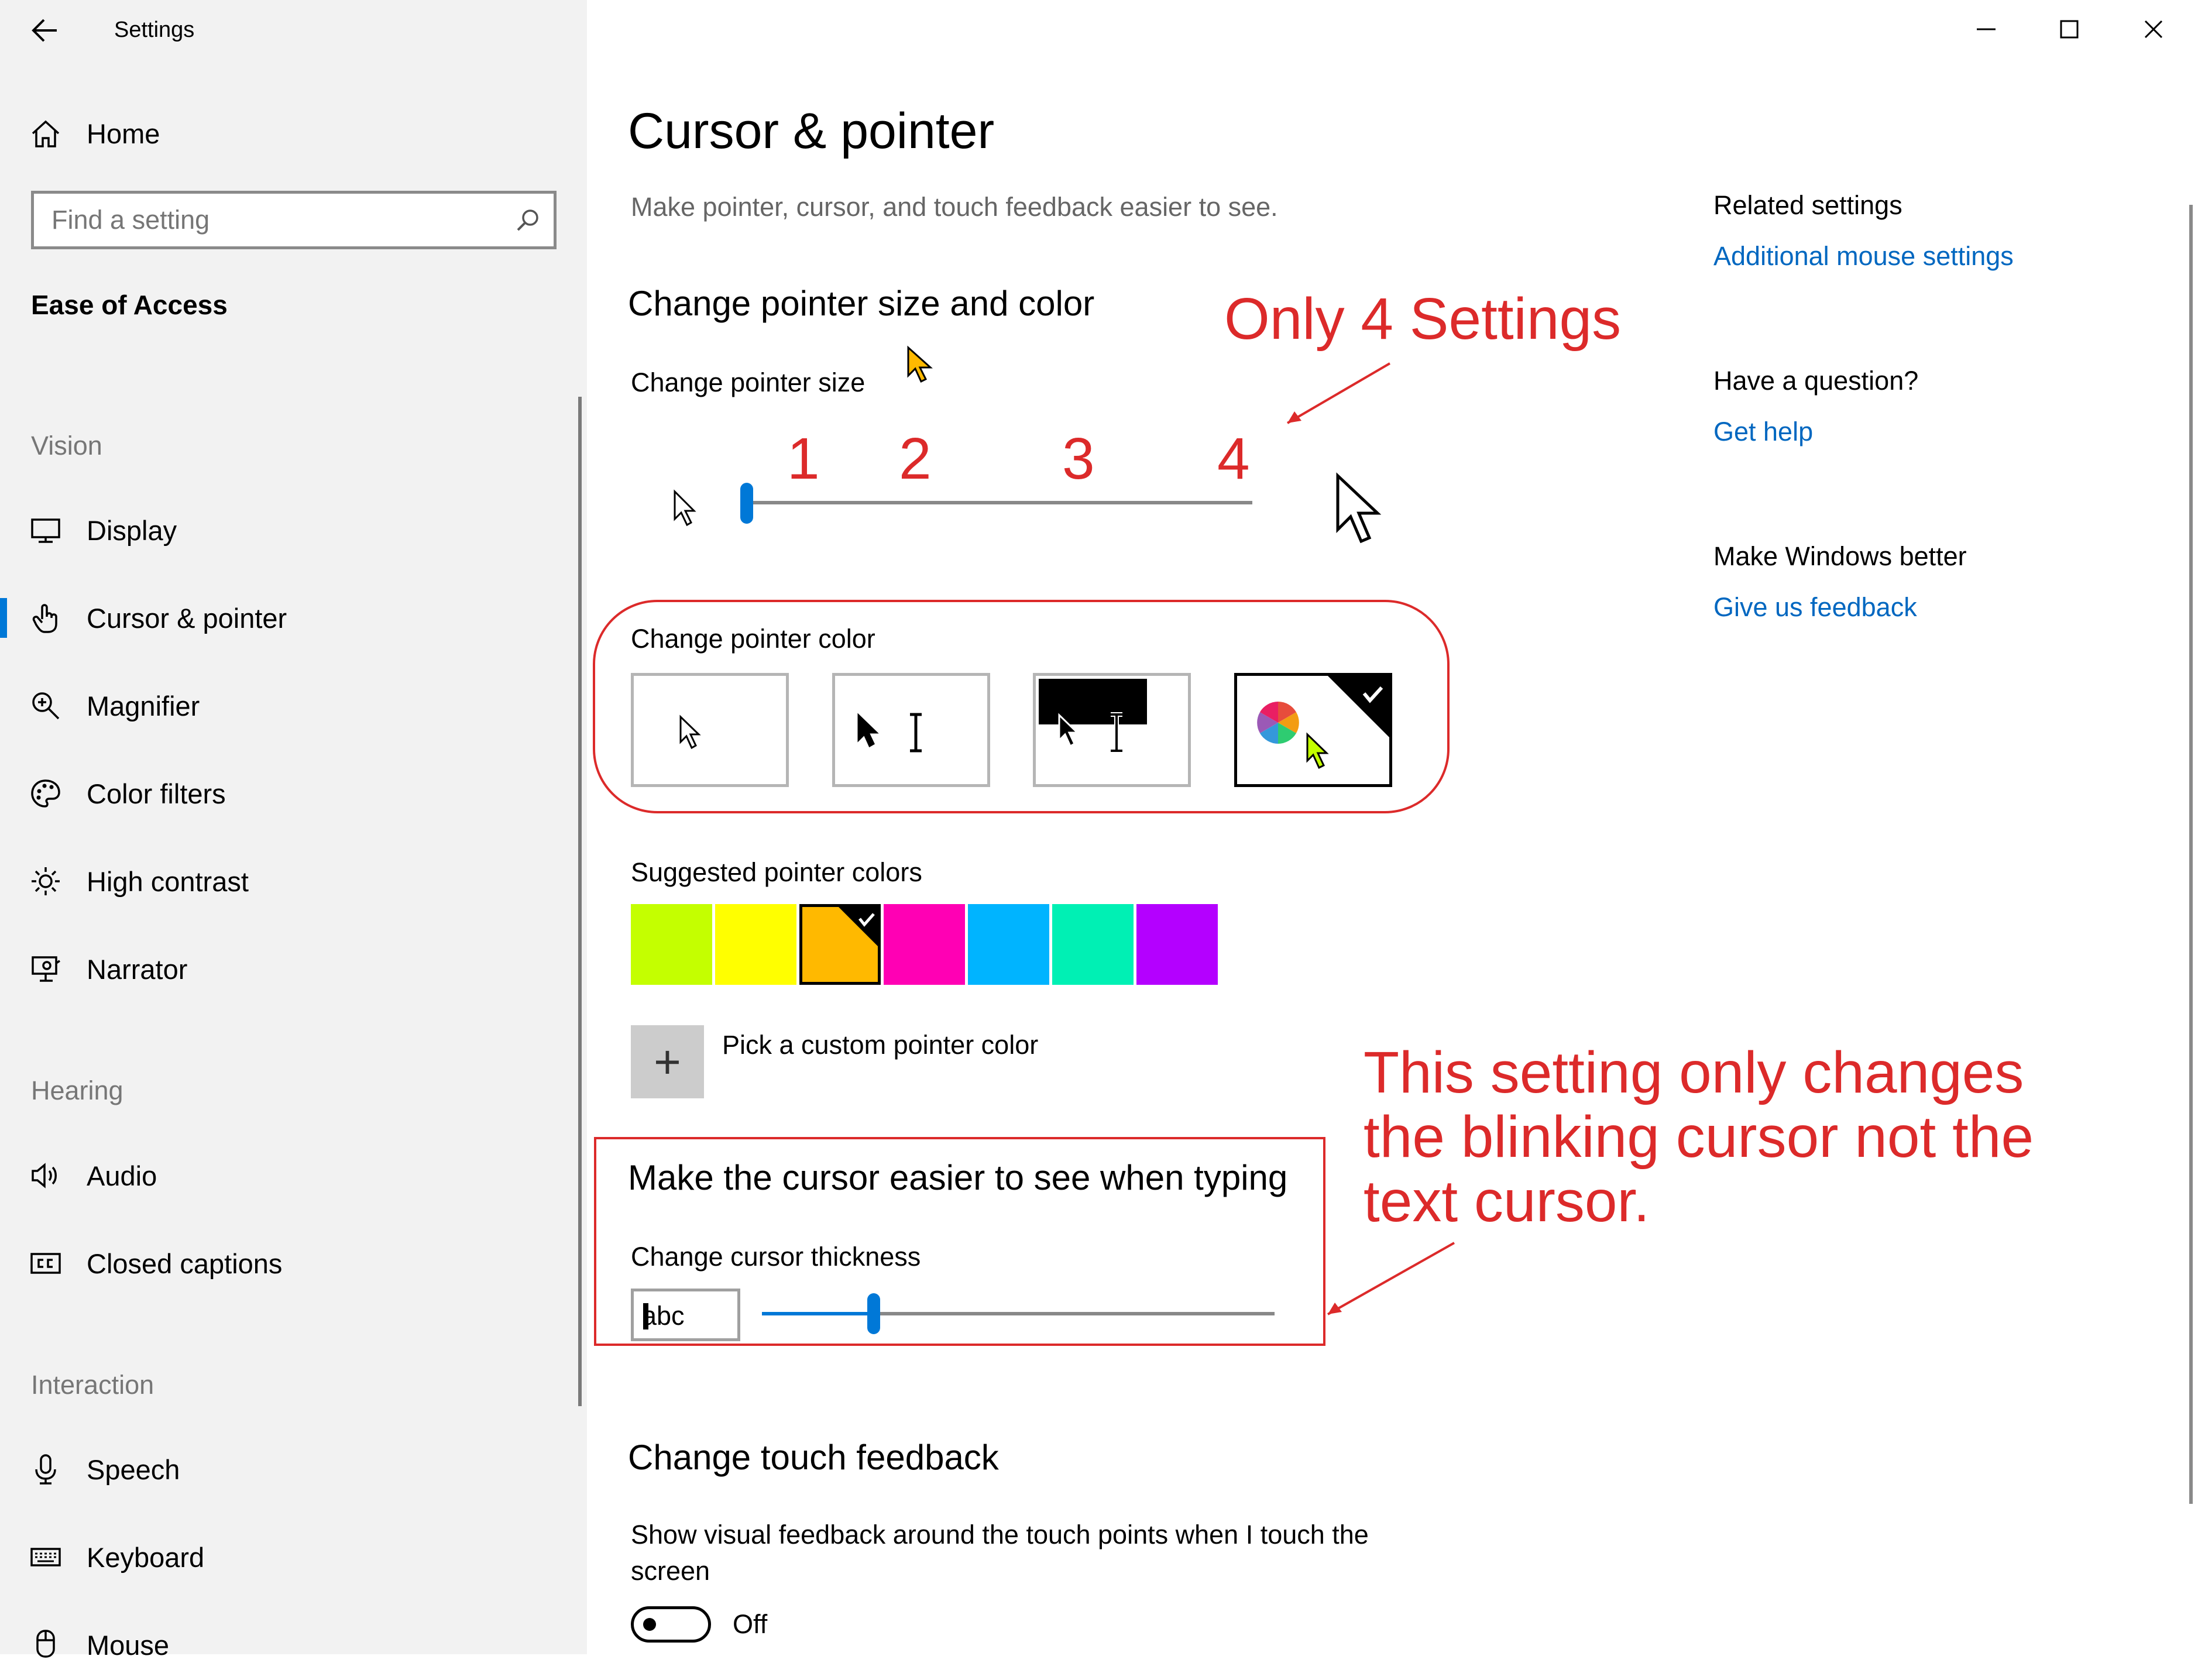  What do you see at coordinates (1694, 1072) in the screenshot?
I see `annotation-cursor-note-line-1: This setting only changes` at bounding box center [1694, 1072].